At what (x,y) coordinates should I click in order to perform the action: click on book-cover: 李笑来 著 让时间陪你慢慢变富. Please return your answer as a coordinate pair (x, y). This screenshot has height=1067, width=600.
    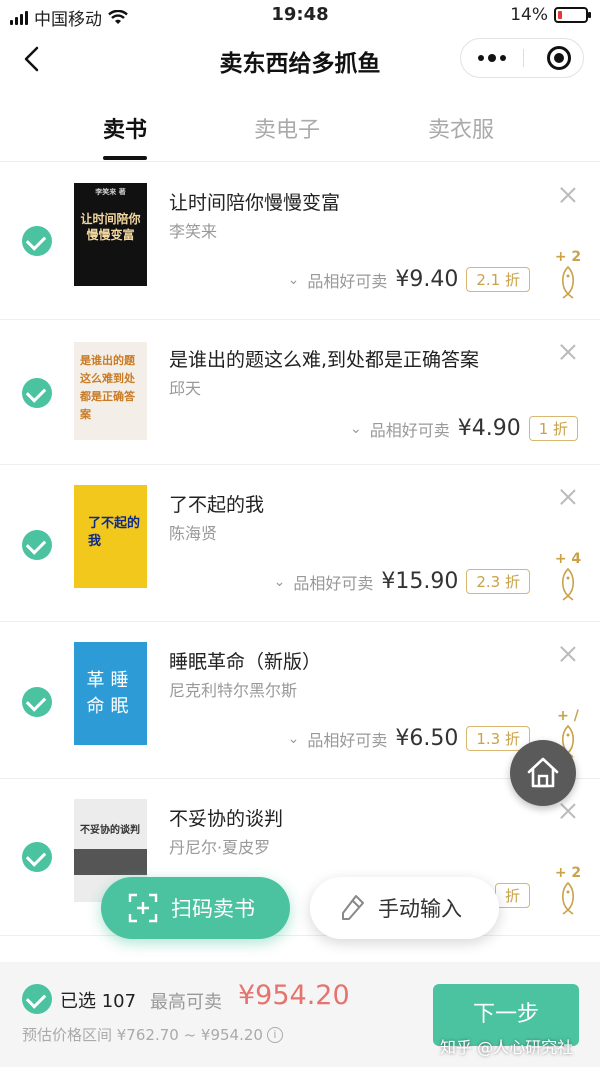
    Looking at the image, I should click on (110, 234).